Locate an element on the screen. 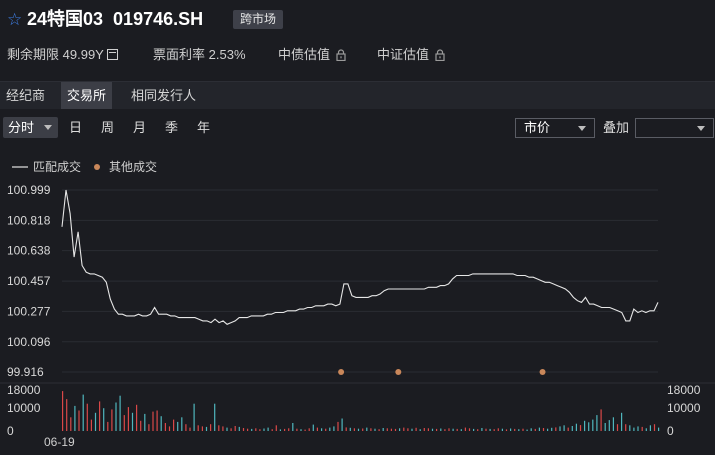 This screenshot has height=455, width=715. calendar-icon is located at coordinates (112, 54).